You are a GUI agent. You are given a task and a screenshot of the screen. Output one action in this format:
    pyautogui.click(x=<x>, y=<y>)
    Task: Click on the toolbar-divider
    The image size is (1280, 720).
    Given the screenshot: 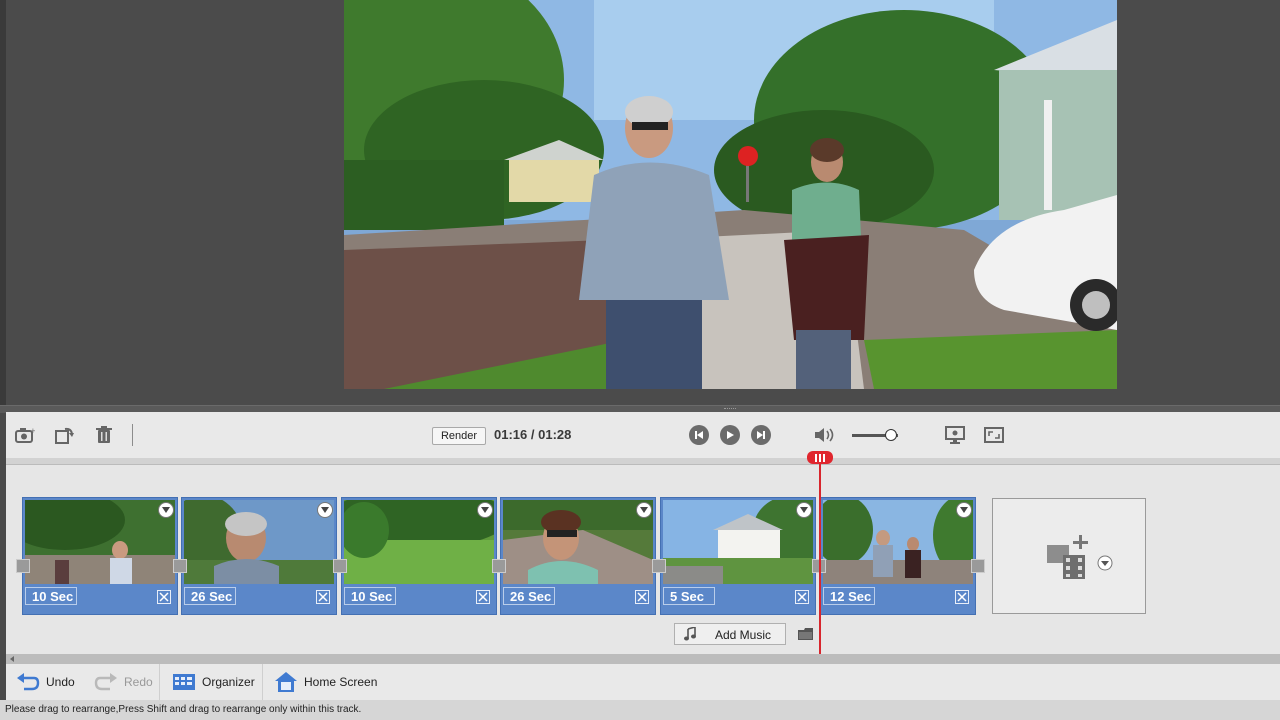 What is the action you would take?
    pyautogui.click(x=132, y=435)
    